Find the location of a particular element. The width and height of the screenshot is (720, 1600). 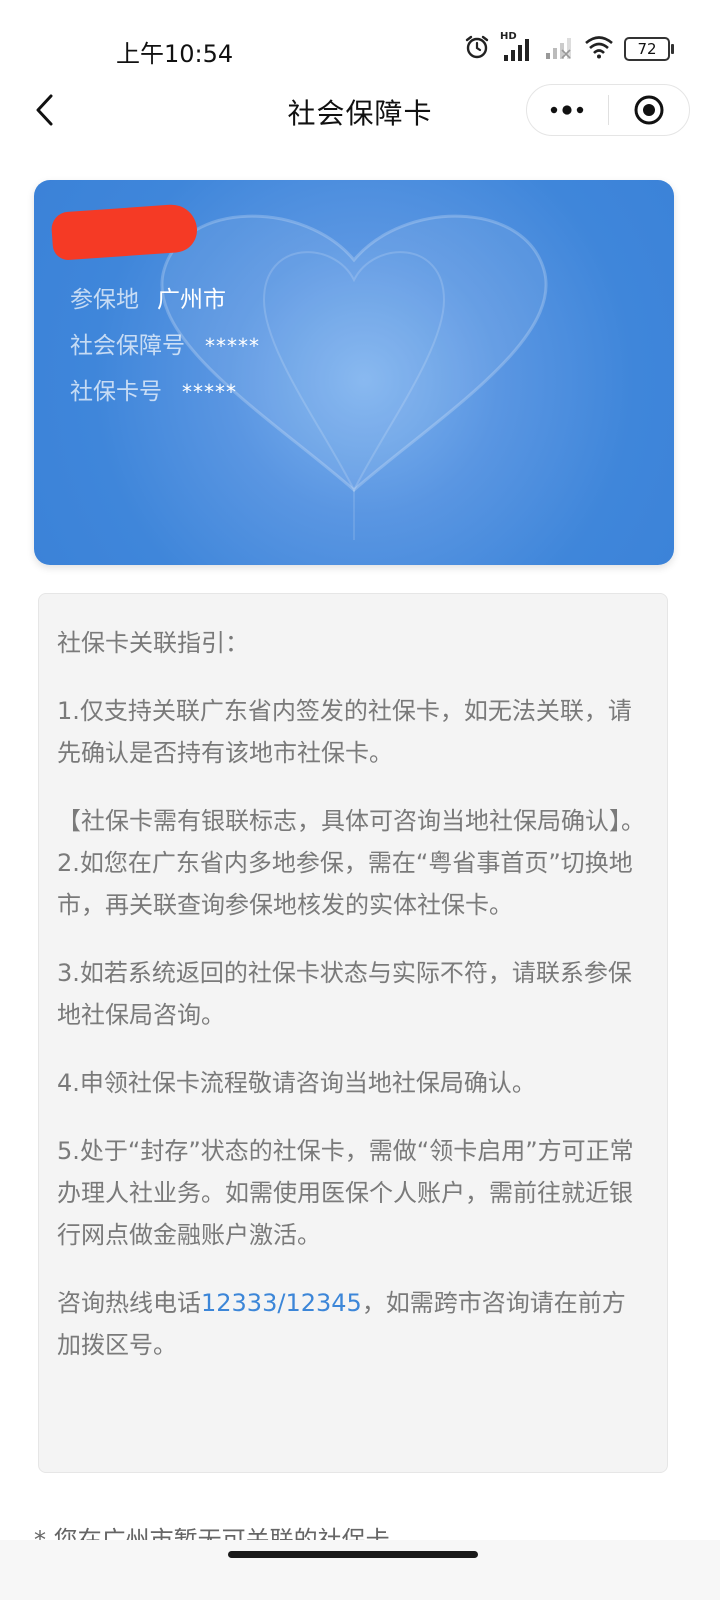

location-label: 参保地 is located at coordinates (104, 300).